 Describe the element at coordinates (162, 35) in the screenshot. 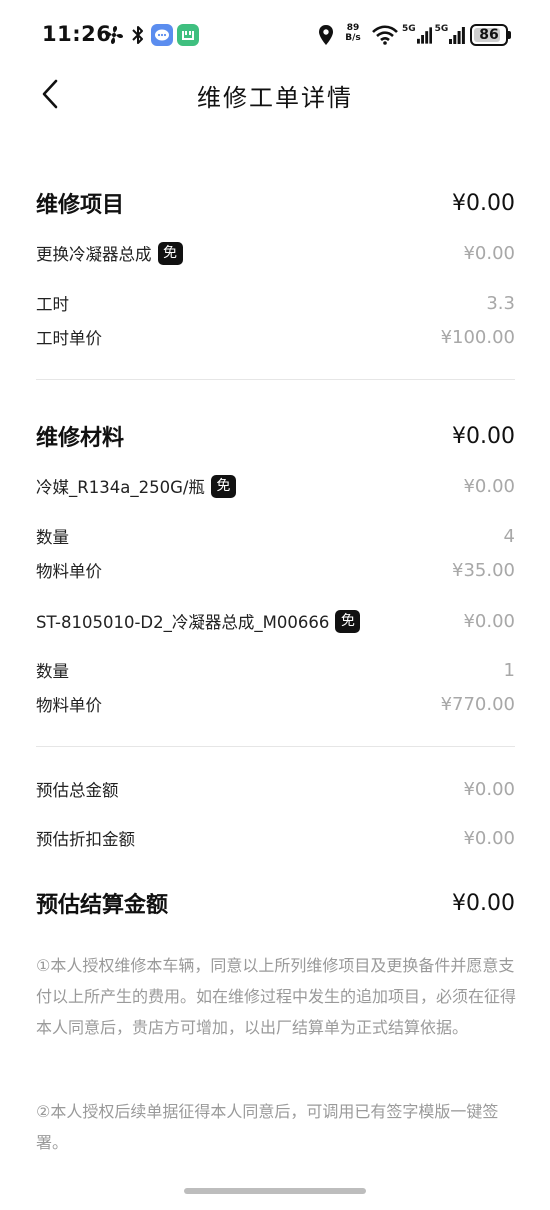

I see `message-app-icon` at that location.